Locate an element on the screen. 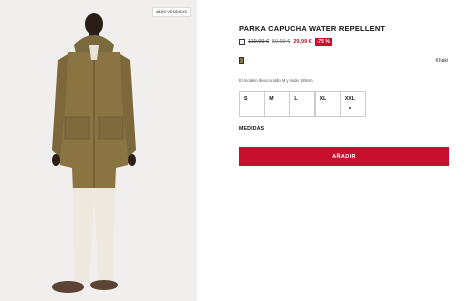 Image resolution: width=475 pixels, height=301 pixels. color-name: Khaki is located at coordinates (441, 61).